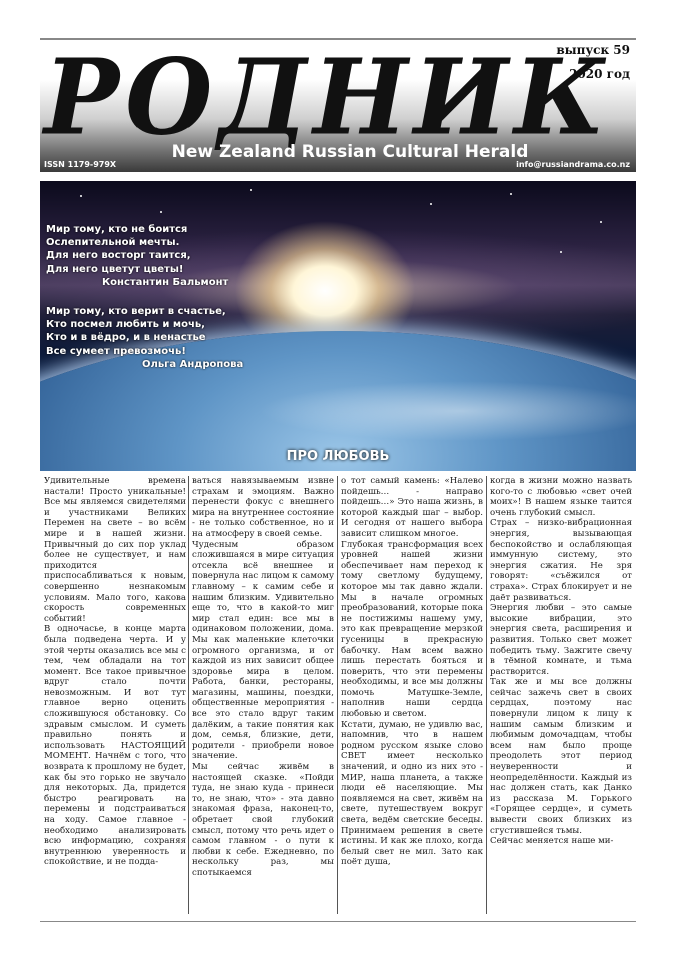  Describe the element at coordinates (573, 164) in the screenshot. I see `contact-email: info@russiandrama.co.nz` at that location.